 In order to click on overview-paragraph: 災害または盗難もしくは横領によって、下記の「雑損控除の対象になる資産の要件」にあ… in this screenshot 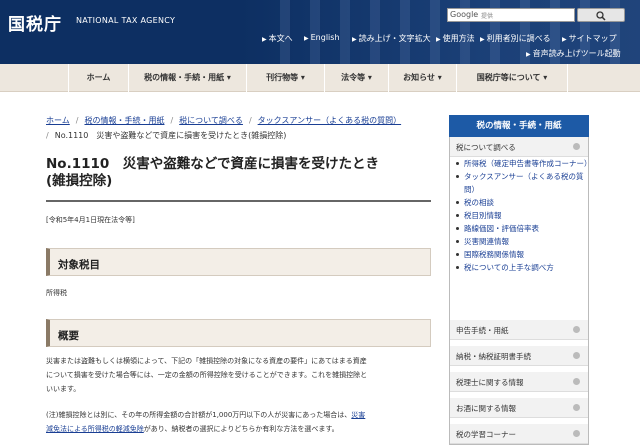, I will do `click(207, 375)`.